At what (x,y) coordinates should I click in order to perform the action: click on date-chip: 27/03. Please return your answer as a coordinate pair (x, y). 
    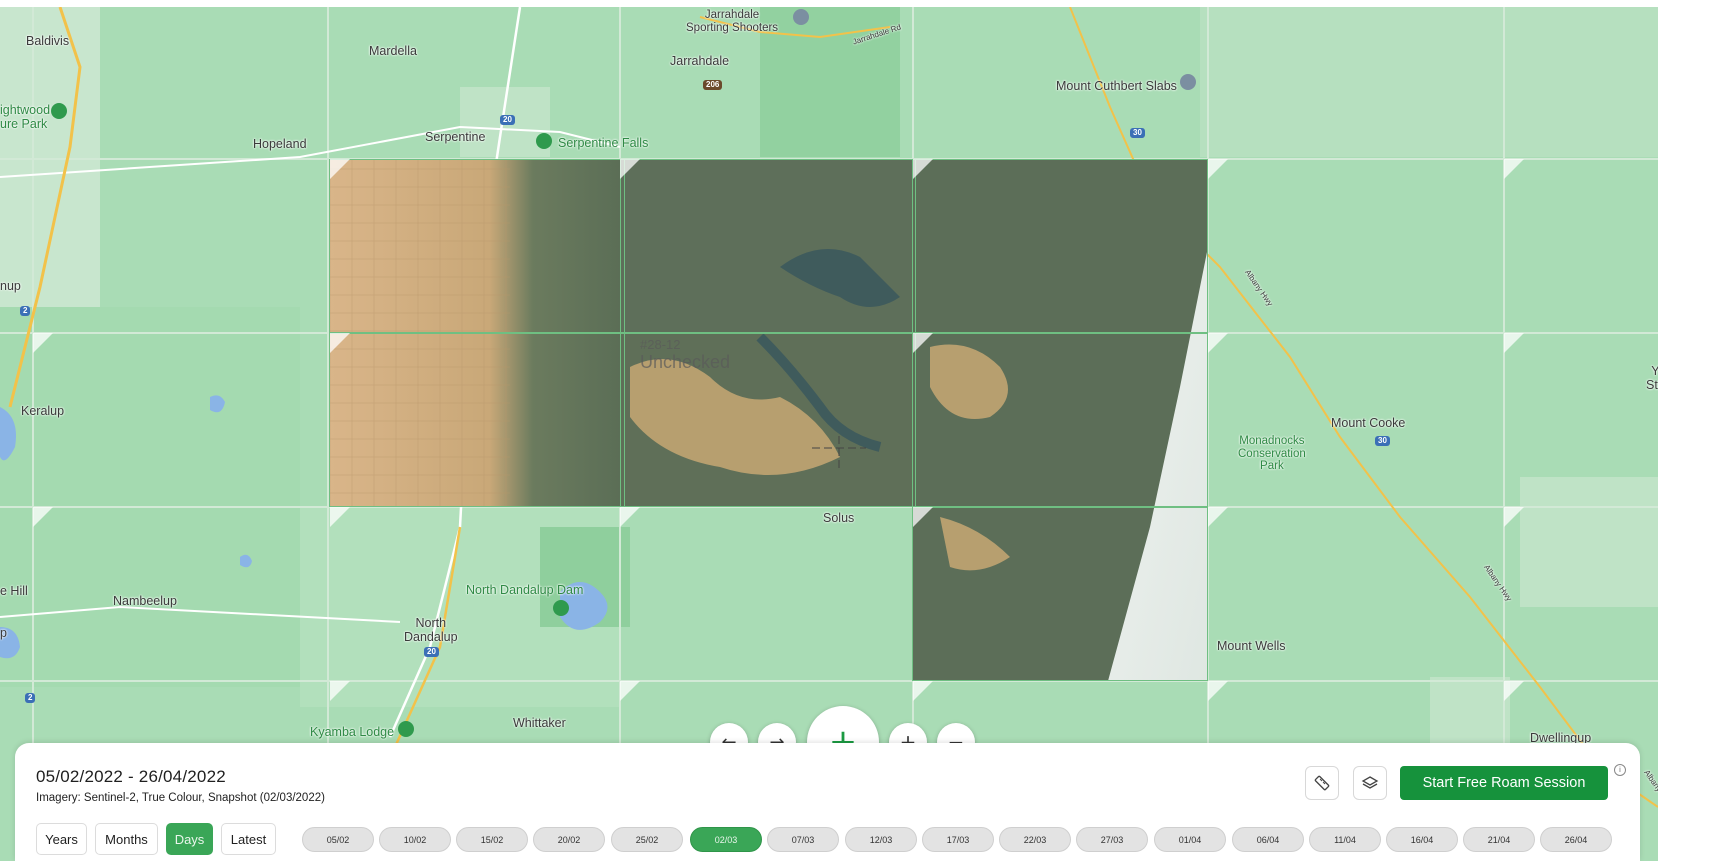
    Looking at the image, I should click on (1112, 839).